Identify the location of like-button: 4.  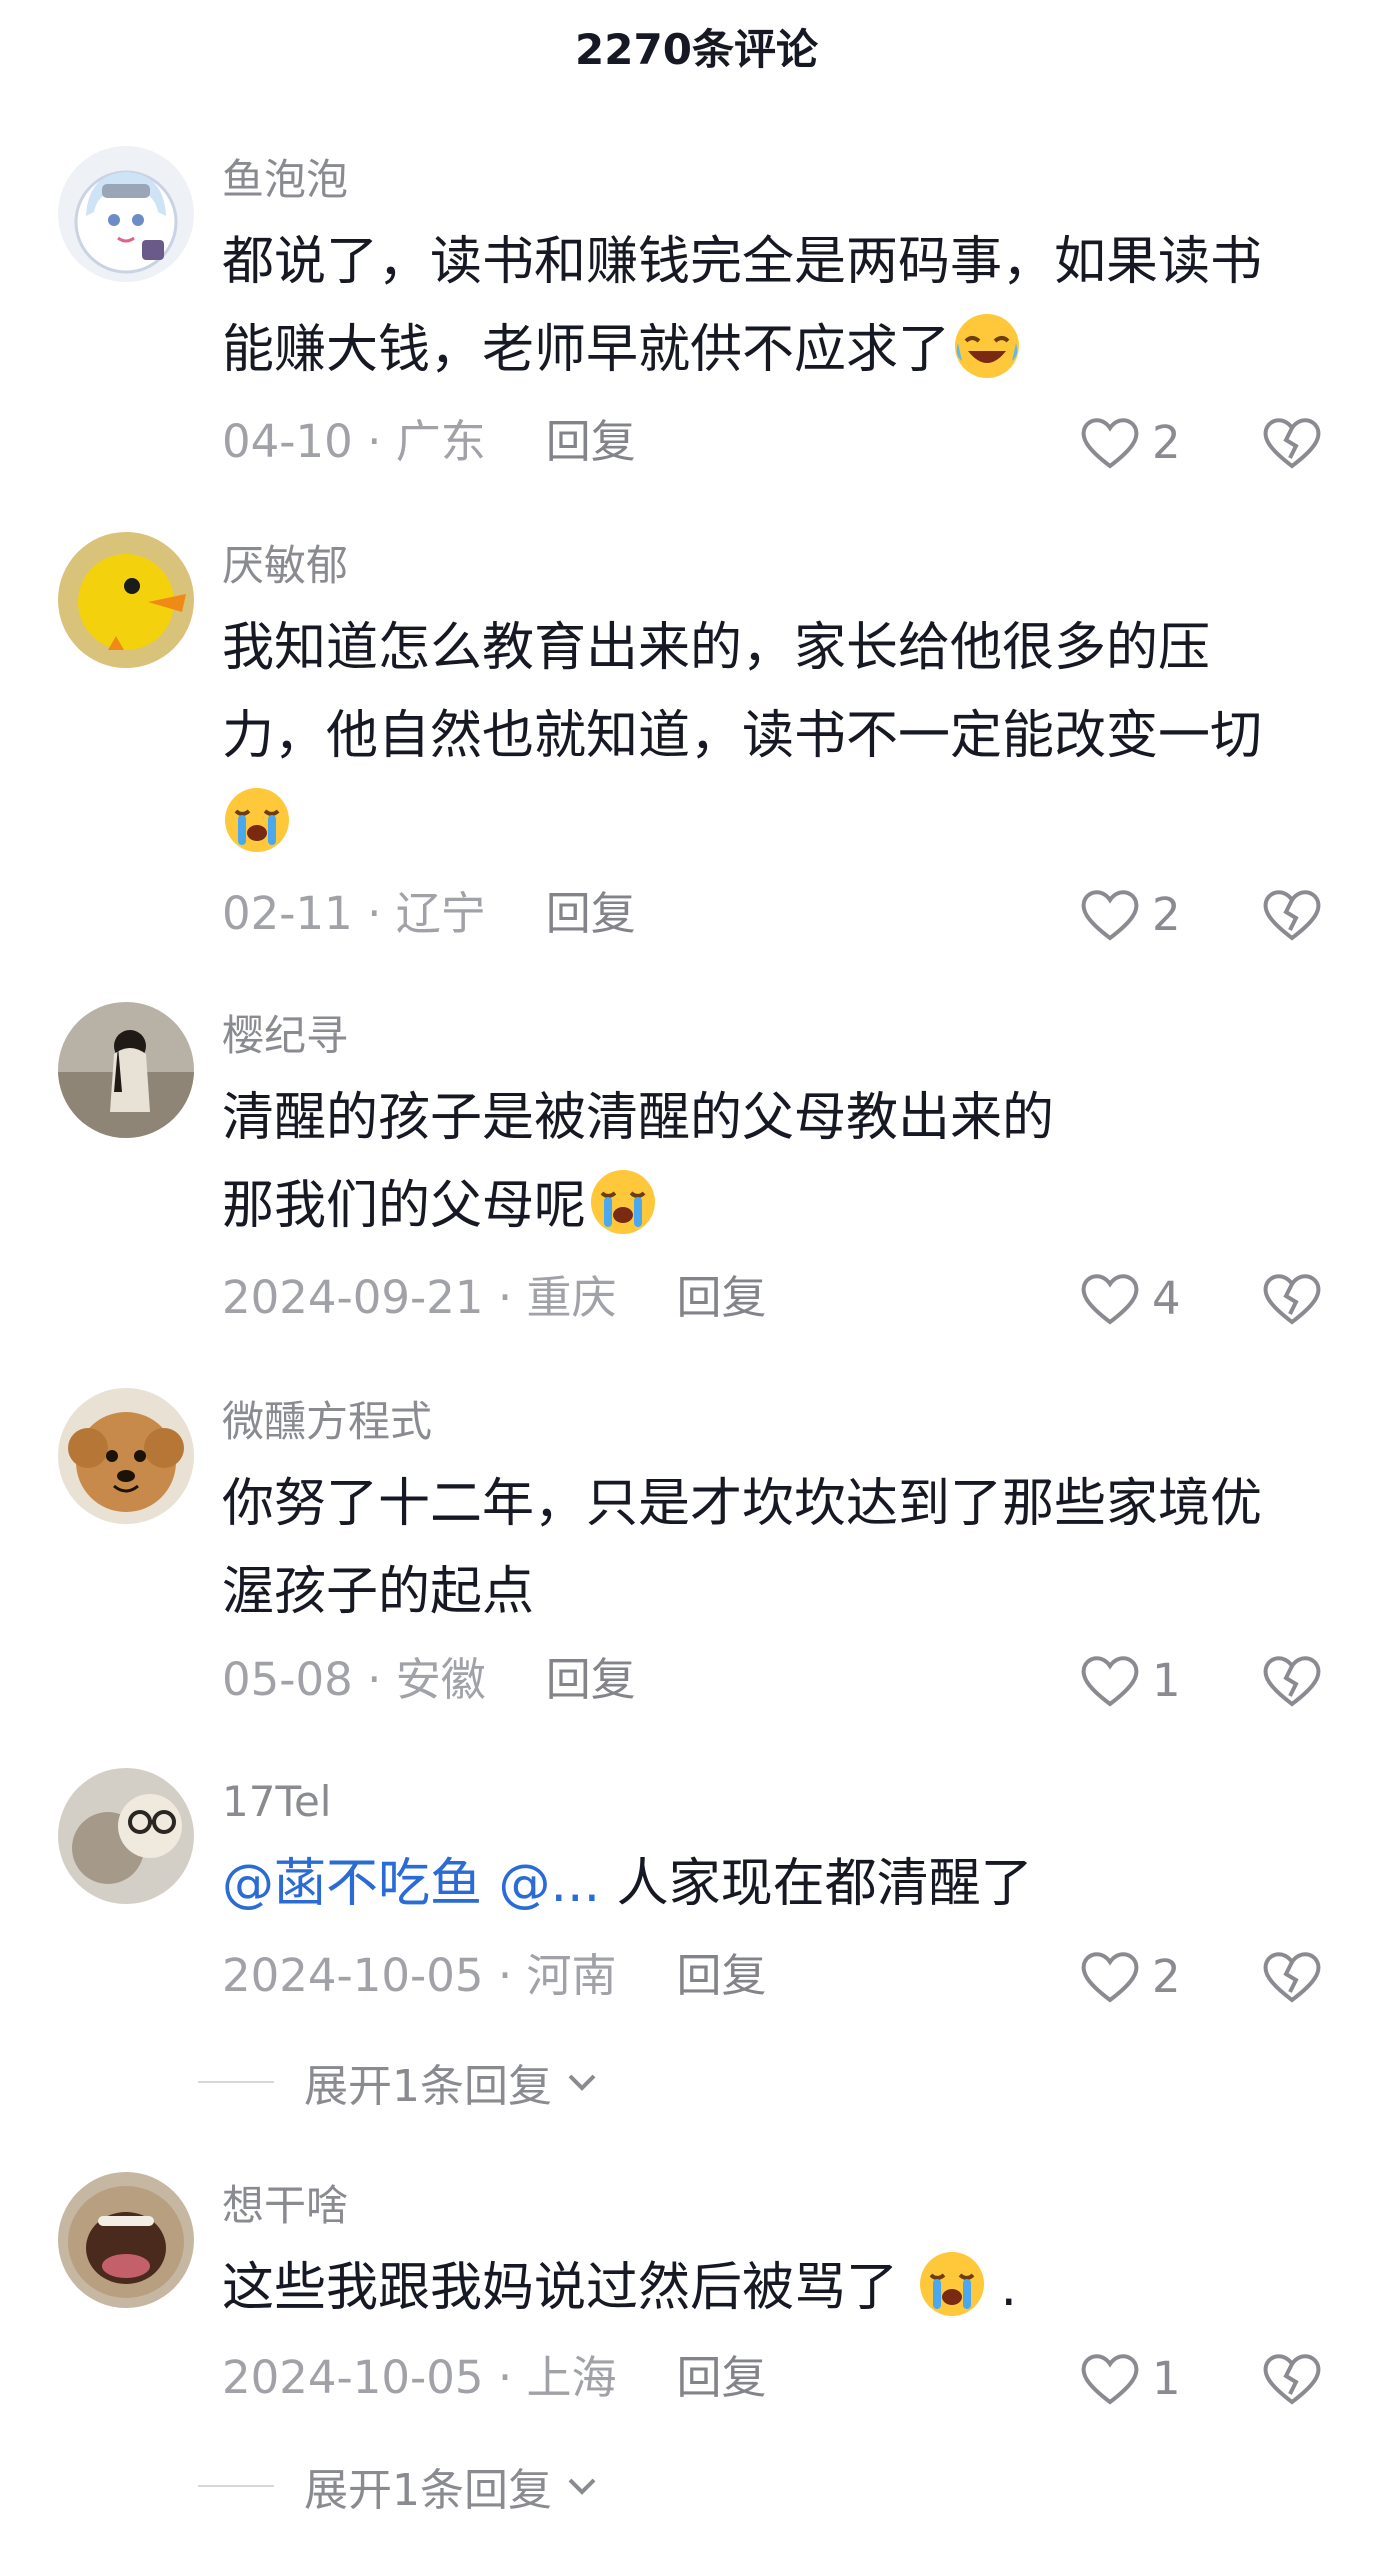
(1130, 1298).